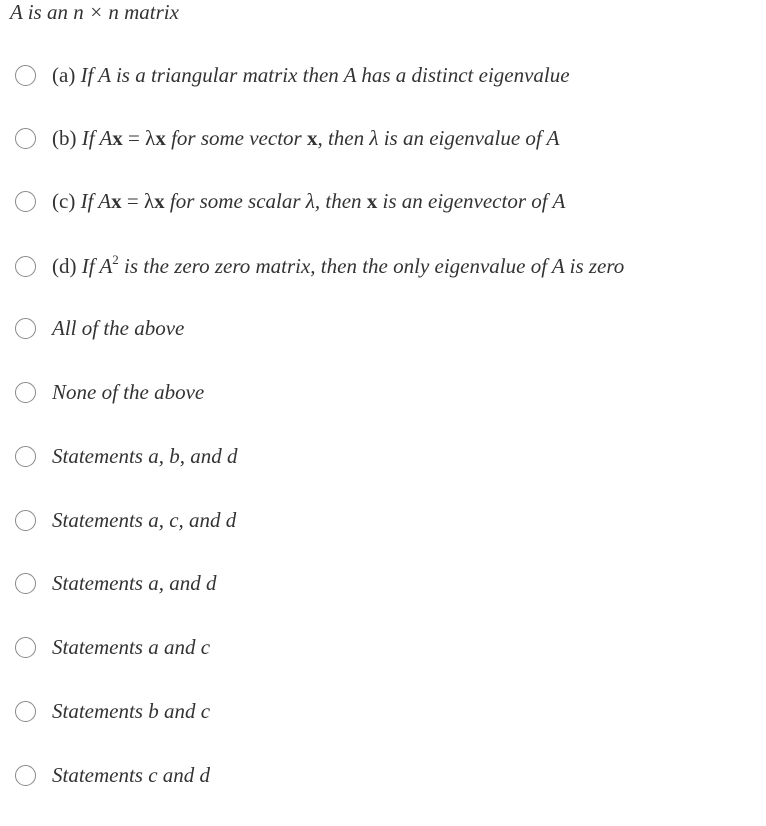  What do you see at coordinates (131, 647) in the screenshot?
I see `option-label: Statements a and c` at bounding box center [131, 647].